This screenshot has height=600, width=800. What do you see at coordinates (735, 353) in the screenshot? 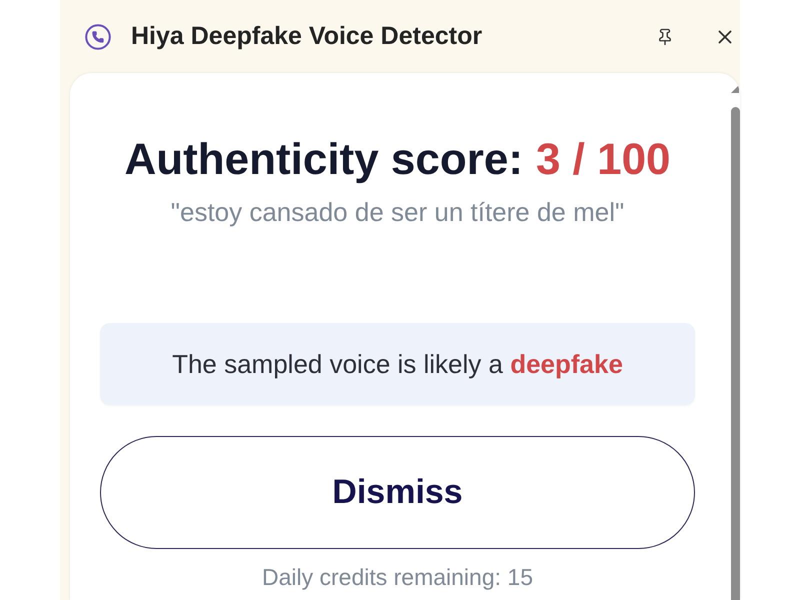
I see `scrollbar-thumb` at bounding box center [735, 353].